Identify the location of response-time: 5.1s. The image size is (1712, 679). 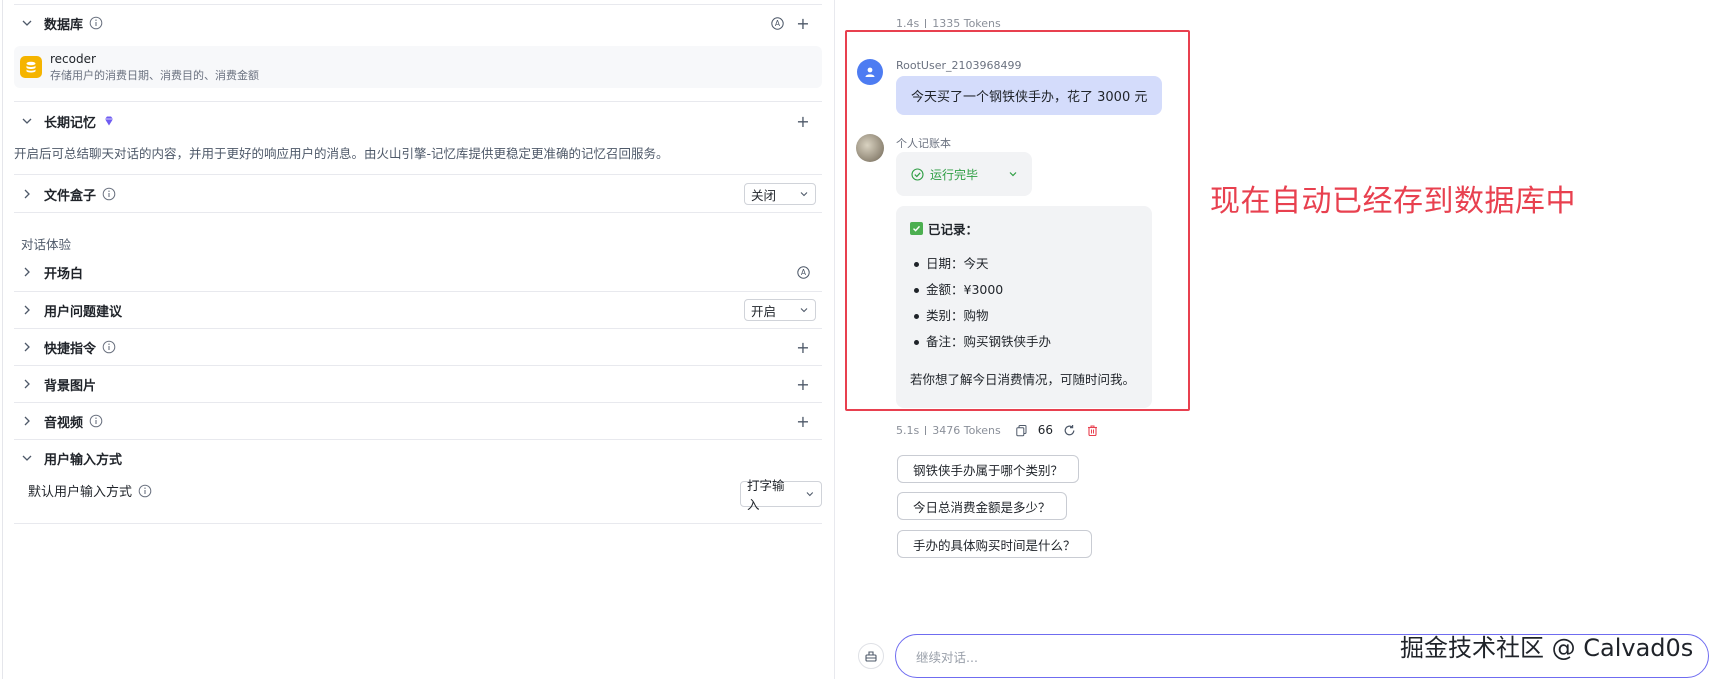
(908, 430).